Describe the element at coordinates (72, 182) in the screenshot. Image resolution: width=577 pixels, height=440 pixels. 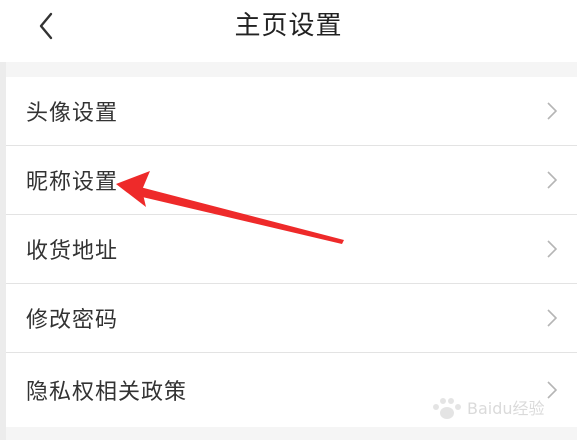
I see `settings-item-label: 昵称设置` at that location.